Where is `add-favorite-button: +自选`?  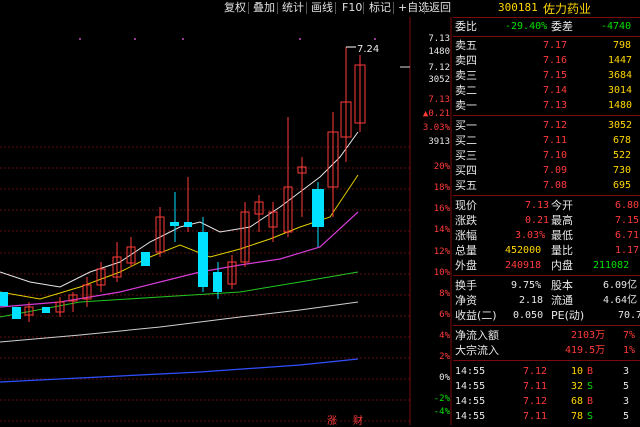
add-favorite-button: +自选 is located at coordinates (413, 8).